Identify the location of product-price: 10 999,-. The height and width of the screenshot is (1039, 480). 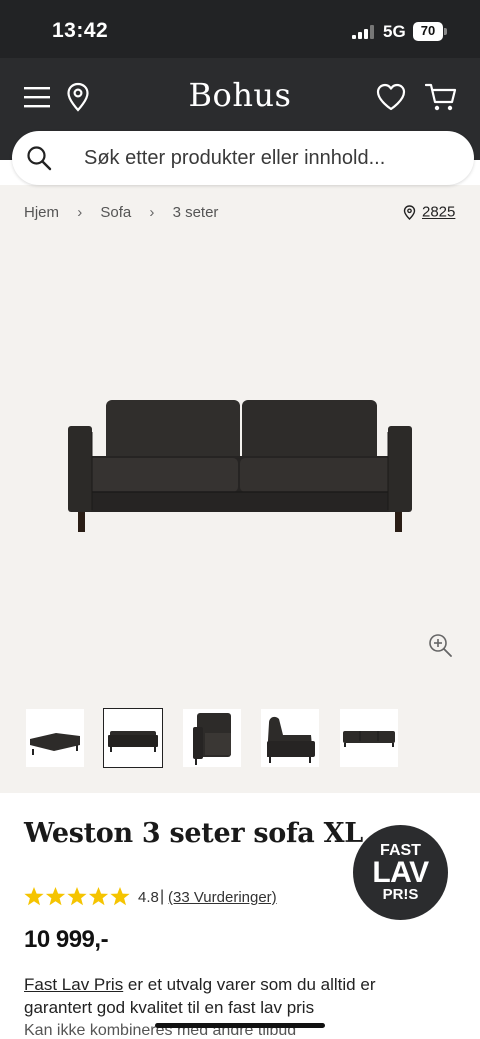
(66, 939).